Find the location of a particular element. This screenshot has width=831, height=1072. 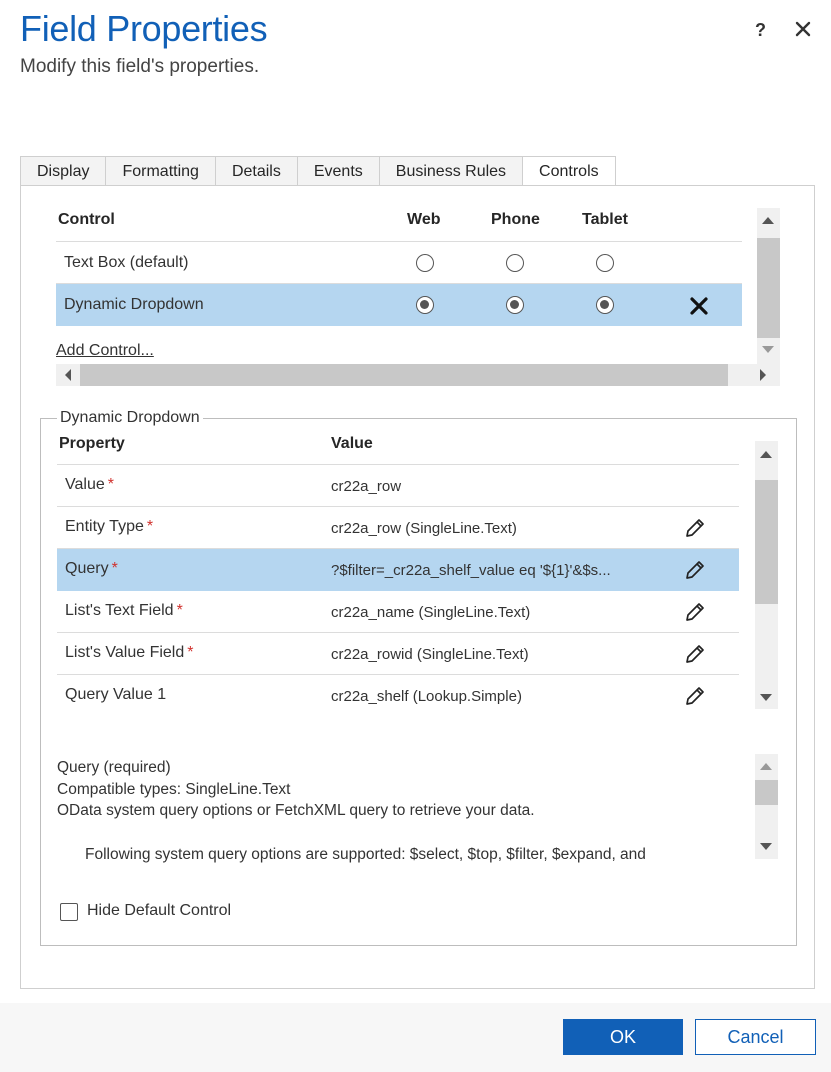

dialog-footer: OK Cancel is located at coordinates (415, 1037).